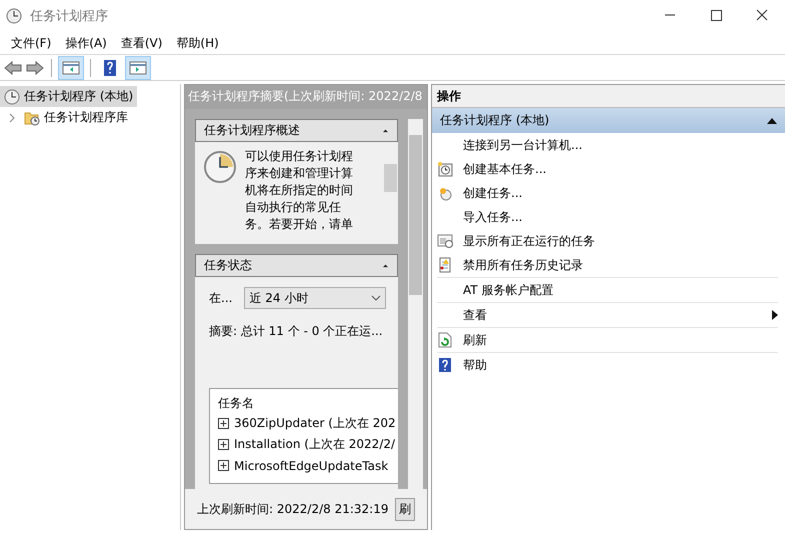 The width and height of the screenshot is (785, 559). I want to click on refresh-button: 刷, so click(405, 509).